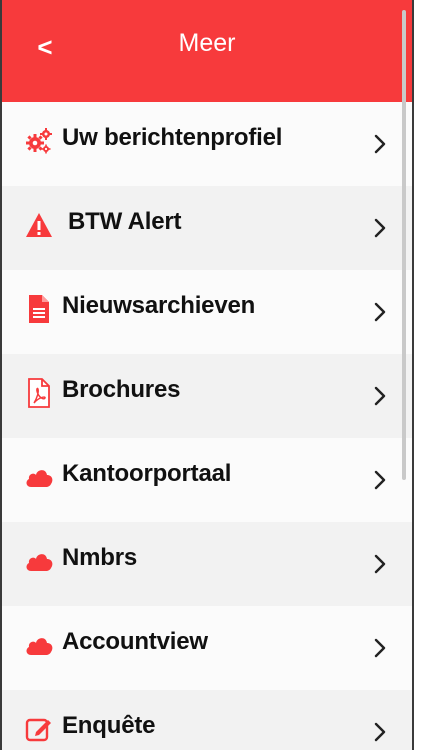 The width and height of the screenshot is (422, 750). I want to click on scrollbar, so click(404, 245).